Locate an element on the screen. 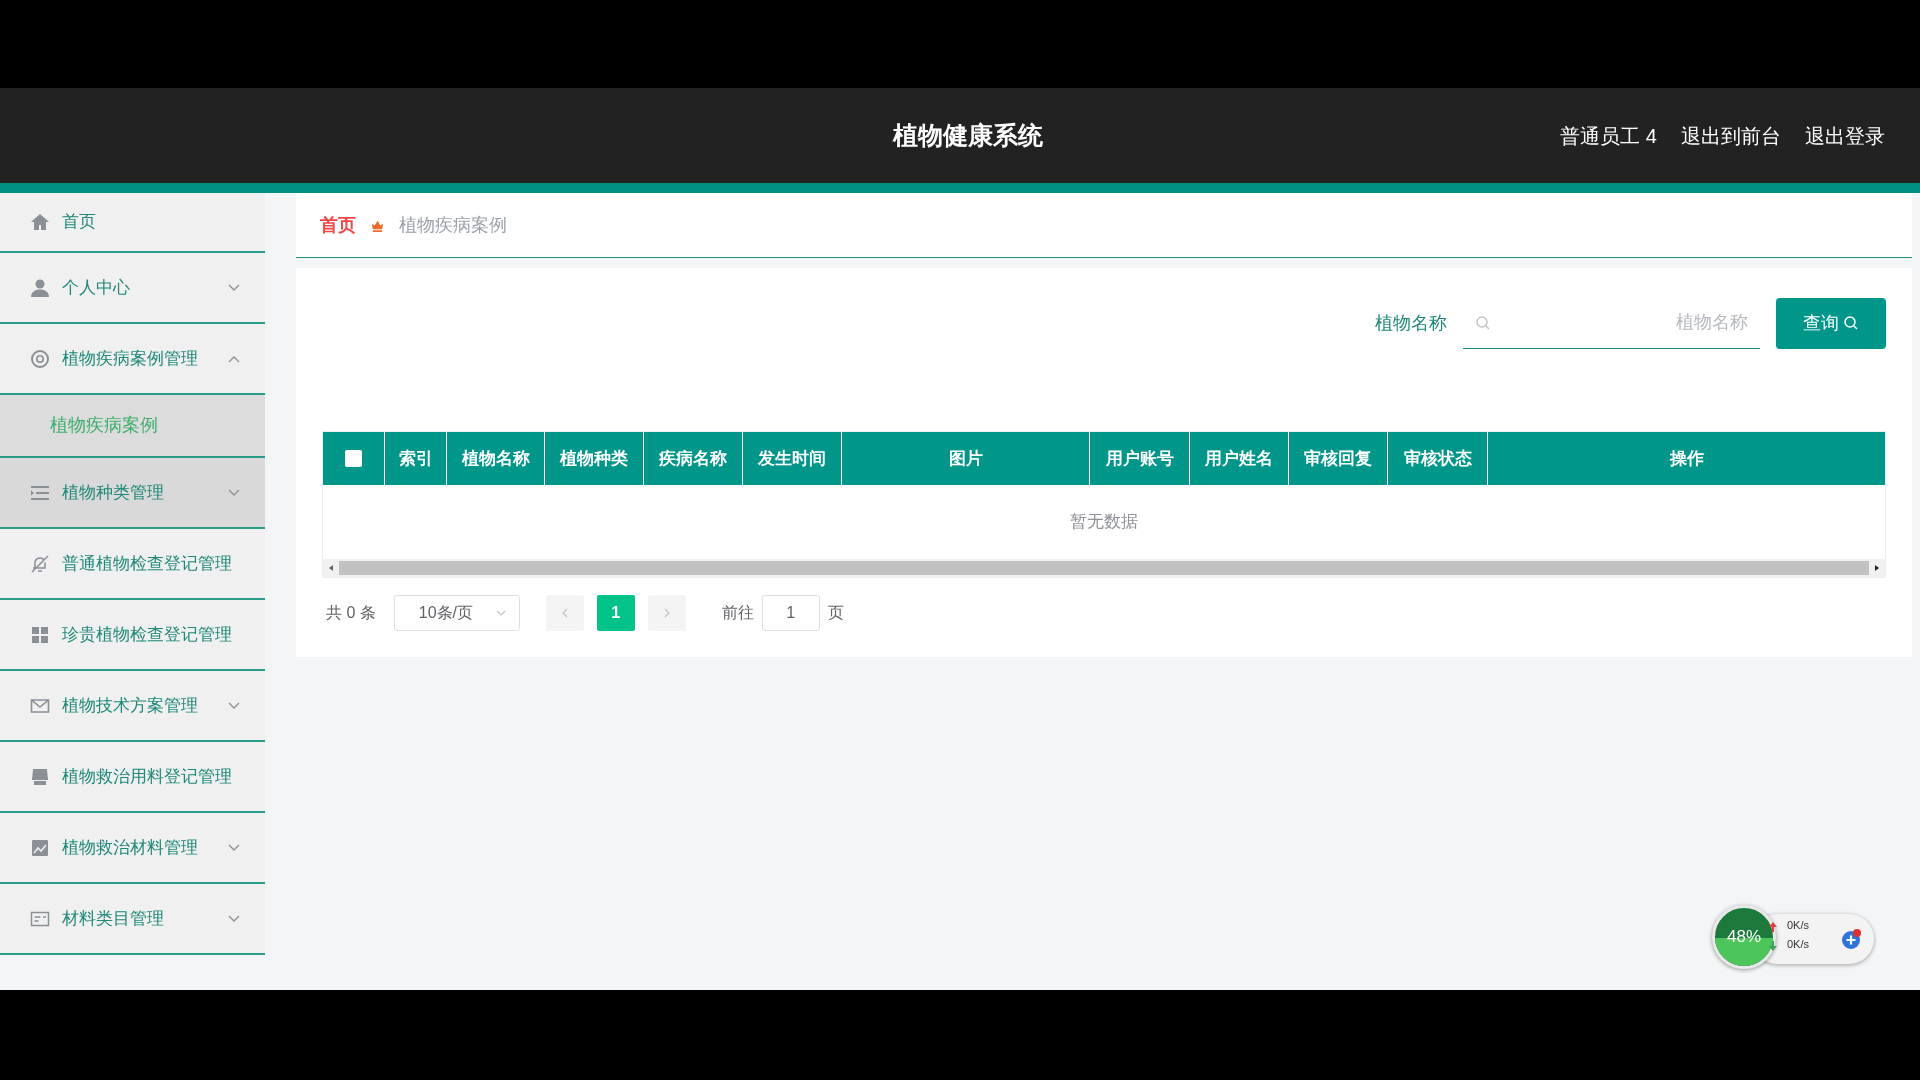  arrow-left-icon is located at coordinates (331, 568).